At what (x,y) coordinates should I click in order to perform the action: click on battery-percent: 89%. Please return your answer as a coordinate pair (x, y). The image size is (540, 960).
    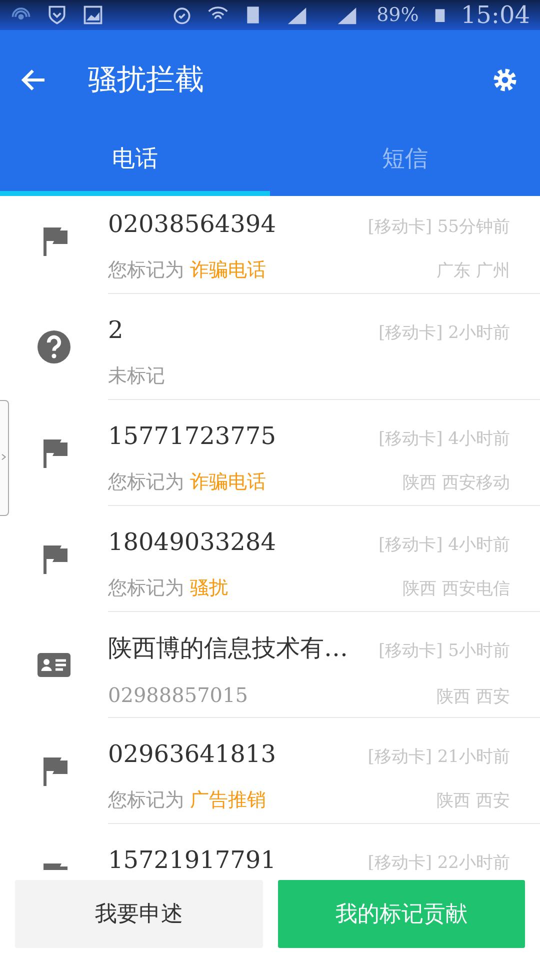
    Looking at the image, I should click on (397, 15).